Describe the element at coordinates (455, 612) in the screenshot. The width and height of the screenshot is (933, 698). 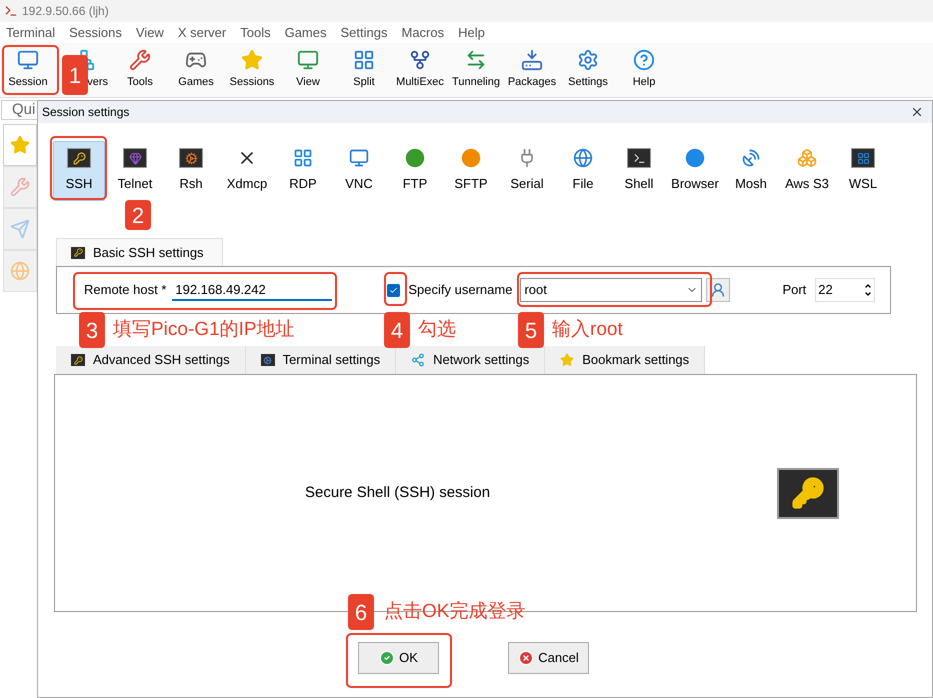
I see `step-caption: 点击OK完成登录` at that location.